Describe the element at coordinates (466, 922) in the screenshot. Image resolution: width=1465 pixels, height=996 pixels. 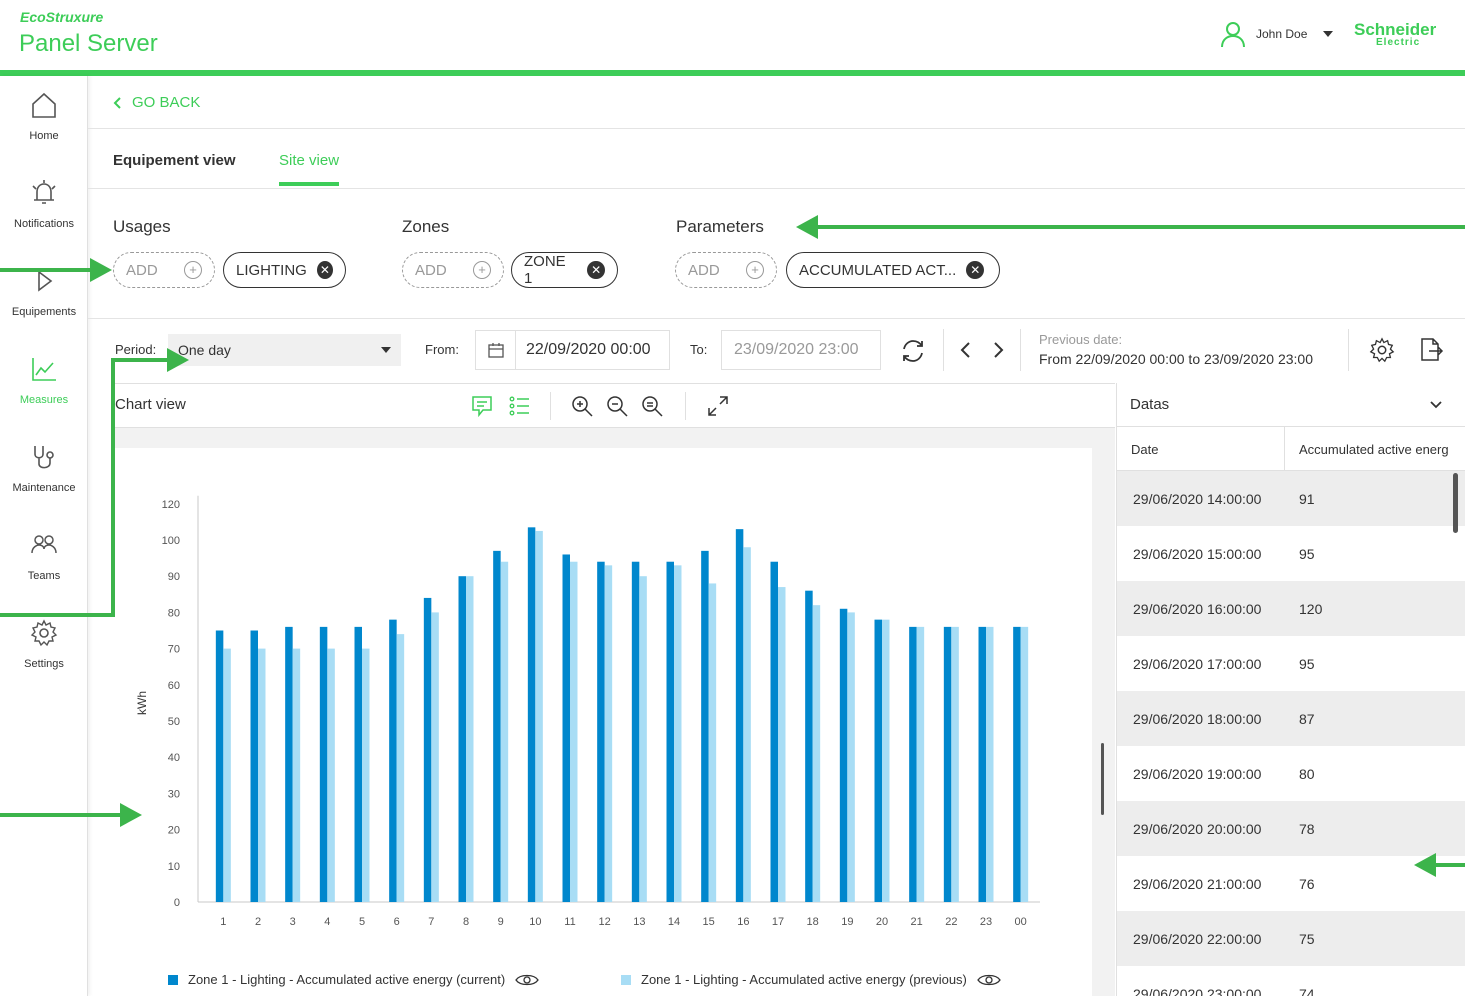
I see `x-tick-label: 8` at that location.